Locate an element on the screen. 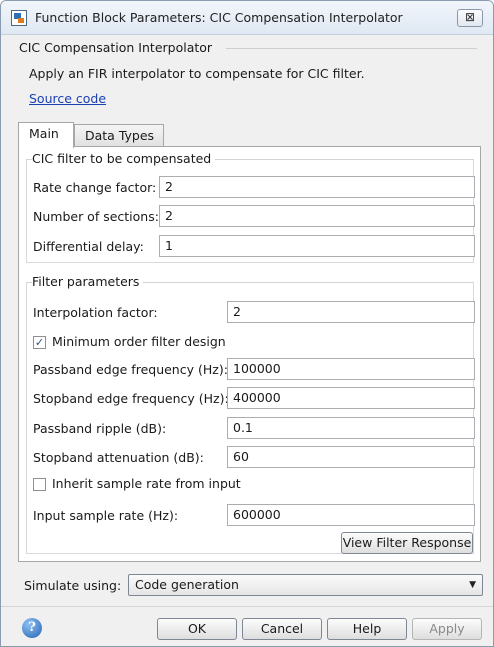  passband-ripple-input: 0.1 is located at coordinates (351, 428).